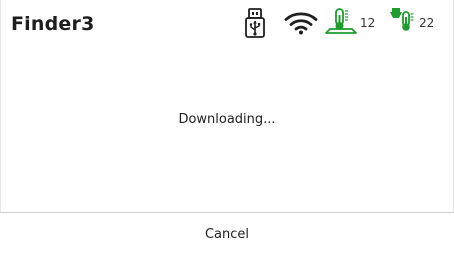  Describe the element at coordinates (53, 24) in the screenshot. I see `app-title: Finder3` at that location.